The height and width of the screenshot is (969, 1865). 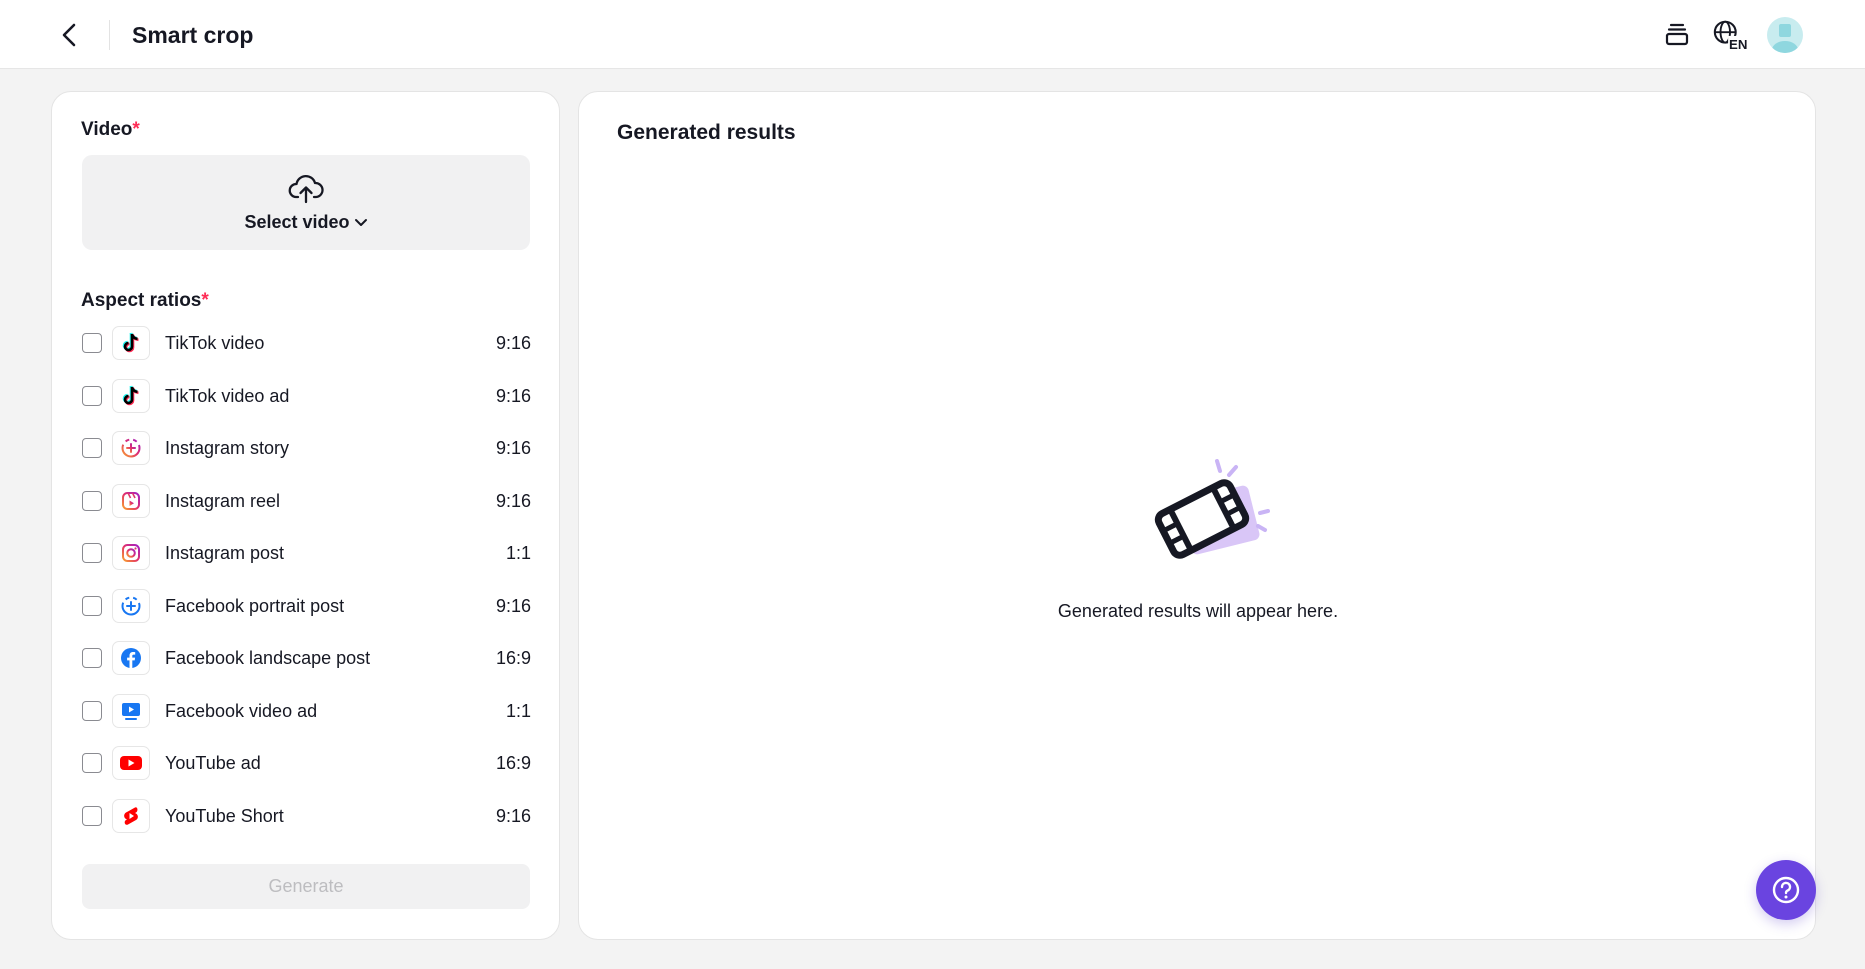 I want to click on layers-button, so click(x=1677, y=35).